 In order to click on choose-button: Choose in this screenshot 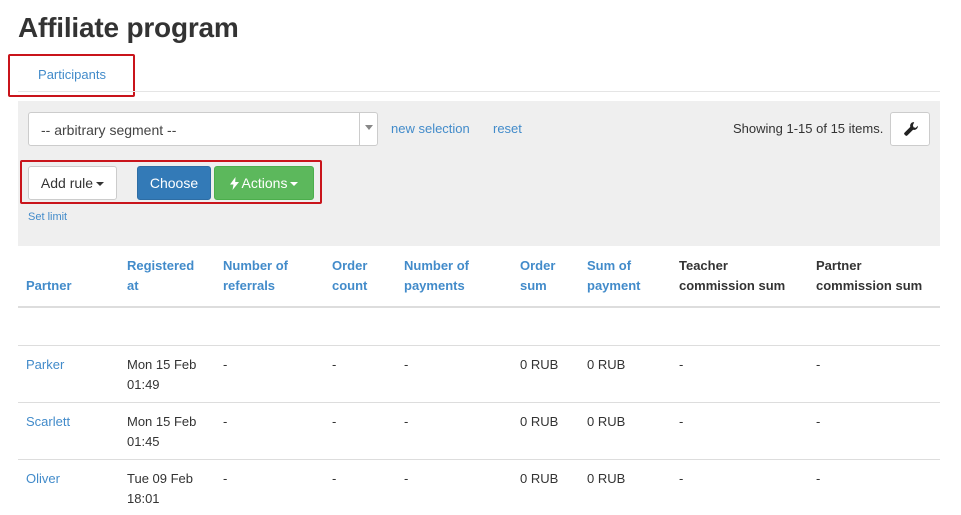, I will do `click(174, 183)`.